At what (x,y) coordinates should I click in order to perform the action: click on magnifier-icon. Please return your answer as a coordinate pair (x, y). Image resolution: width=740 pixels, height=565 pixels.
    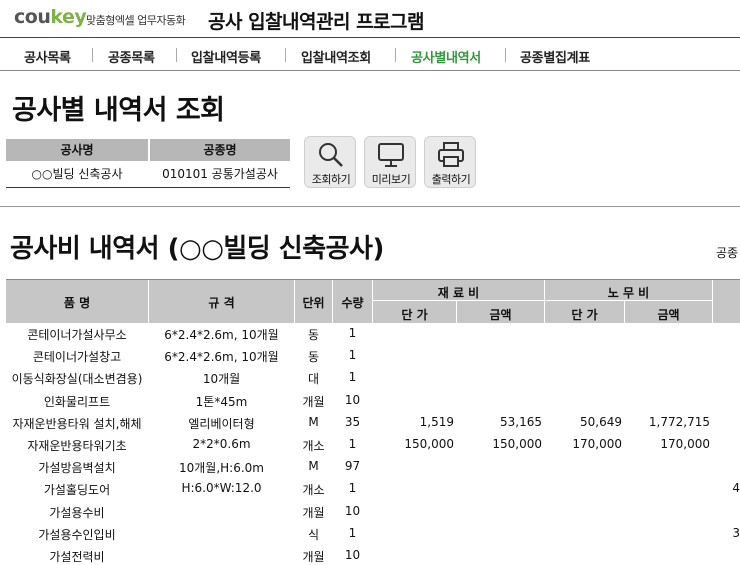
    Looking at the image, I should click on (331, 155).